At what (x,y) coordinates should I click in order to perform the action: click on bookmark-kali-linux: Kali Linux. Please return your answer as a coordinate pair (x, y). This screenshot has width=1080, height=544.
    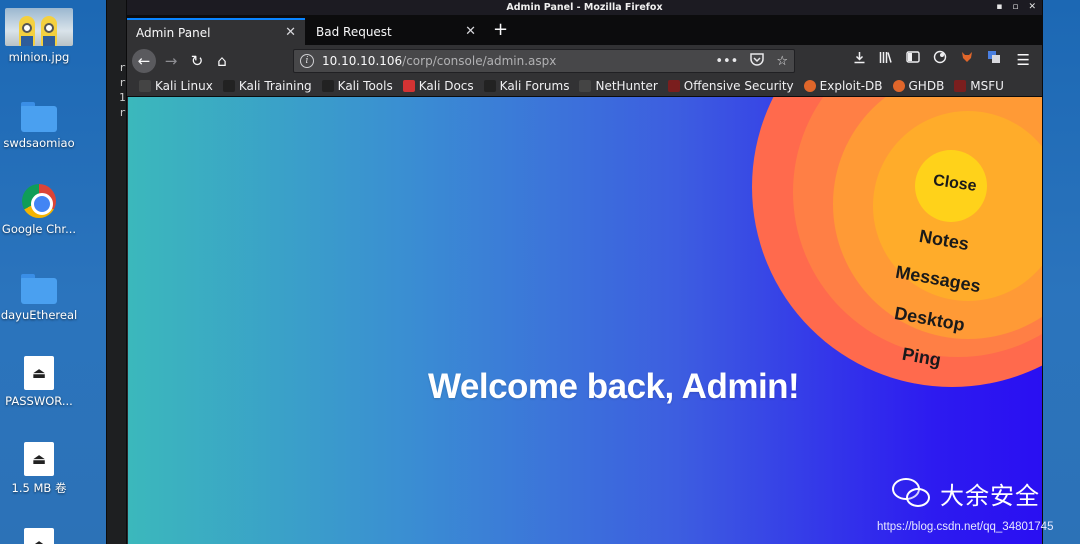
    Looking at the image, I should click on (176, 86).